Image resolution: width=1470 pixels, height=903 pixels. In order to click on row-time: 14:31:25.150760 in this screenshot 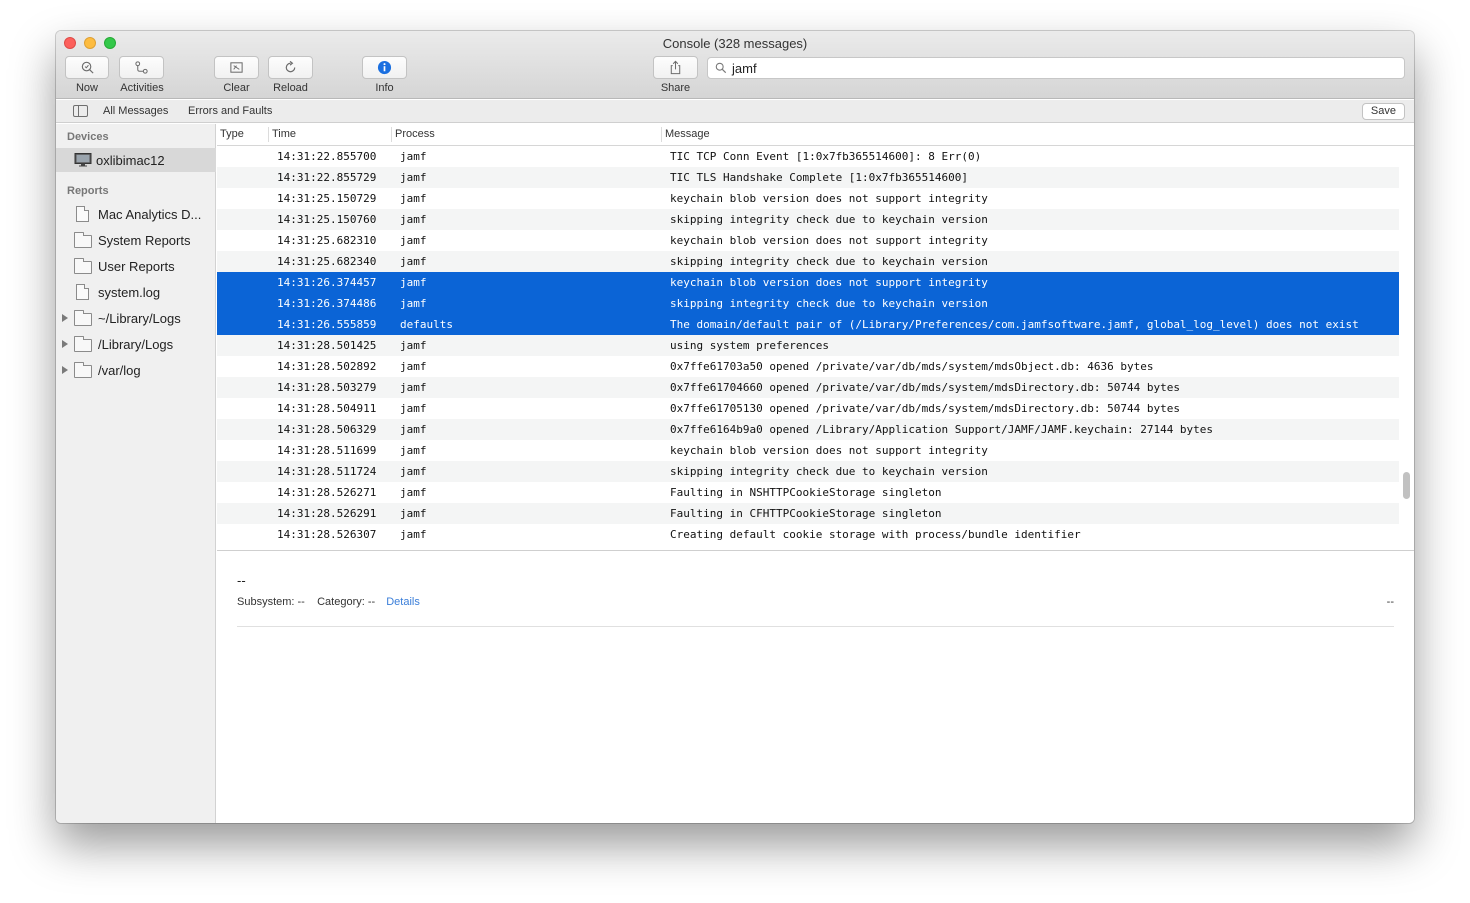, I will do `click(327, 219)`.